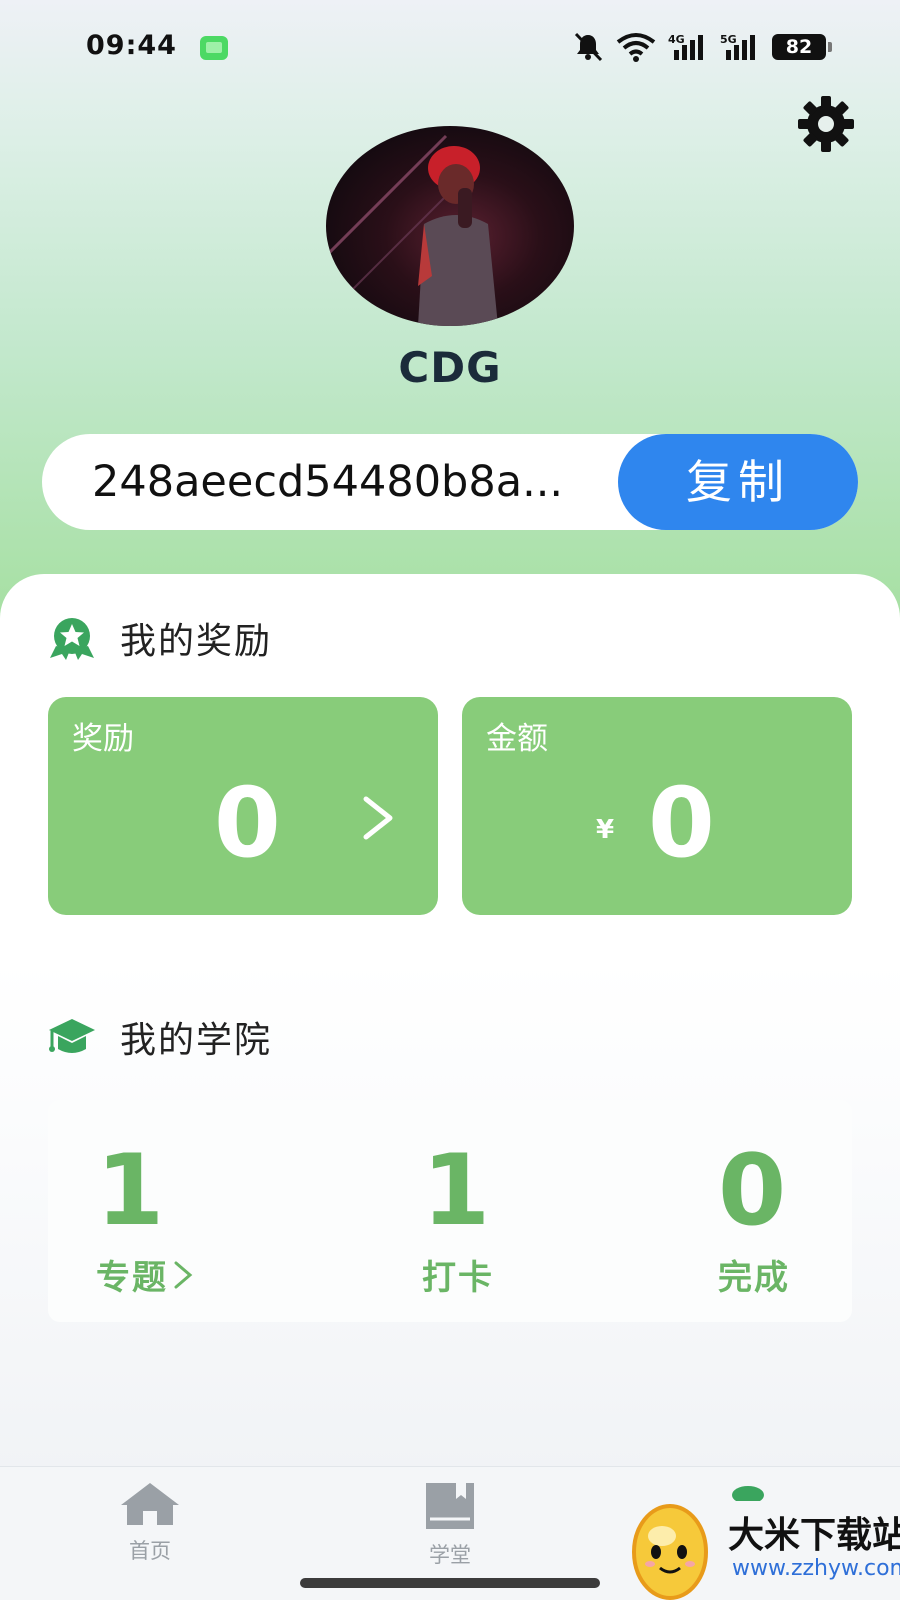 This screenshot has height=1600, width=900. I want to click on amount-label: 金额, so click(517, 739).